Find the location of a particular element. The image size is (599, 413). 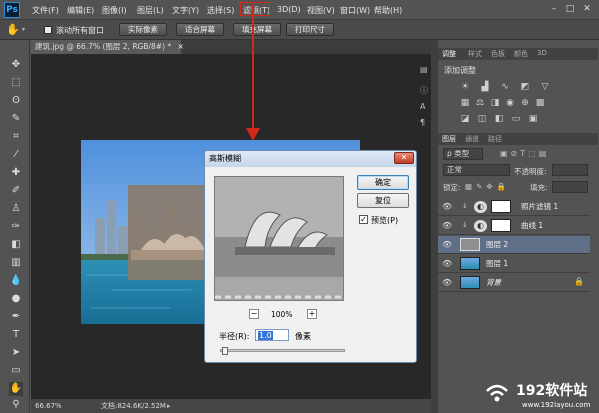

quick-select-tool-icon: ✎ is located at coordinates (16, 119).